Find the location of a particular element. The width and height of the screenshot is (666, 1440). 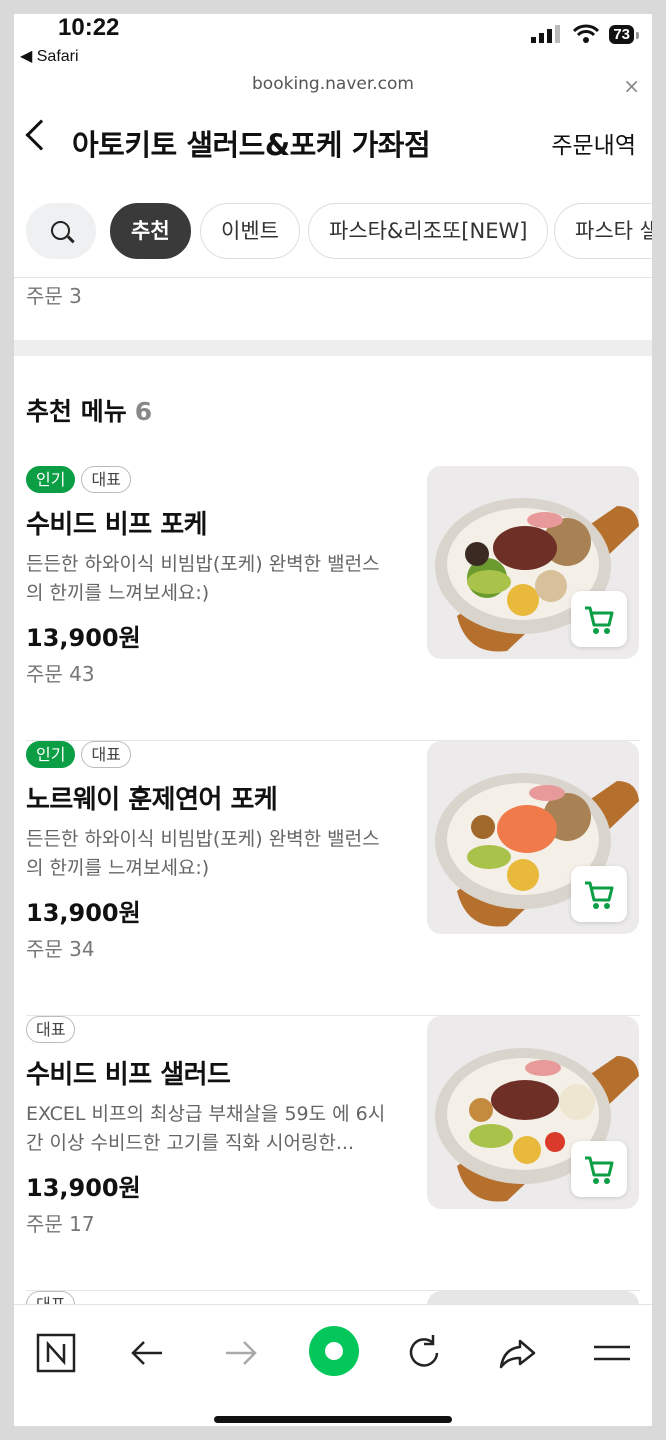

item-order-count: 주문 34 is located at coordinates (60, 949).